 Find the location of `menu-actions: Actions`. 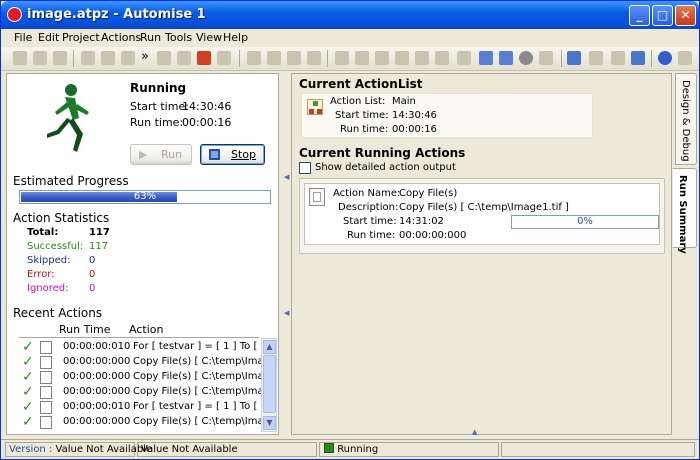

menu-actions: Actions is located at coordinates (121, 37).